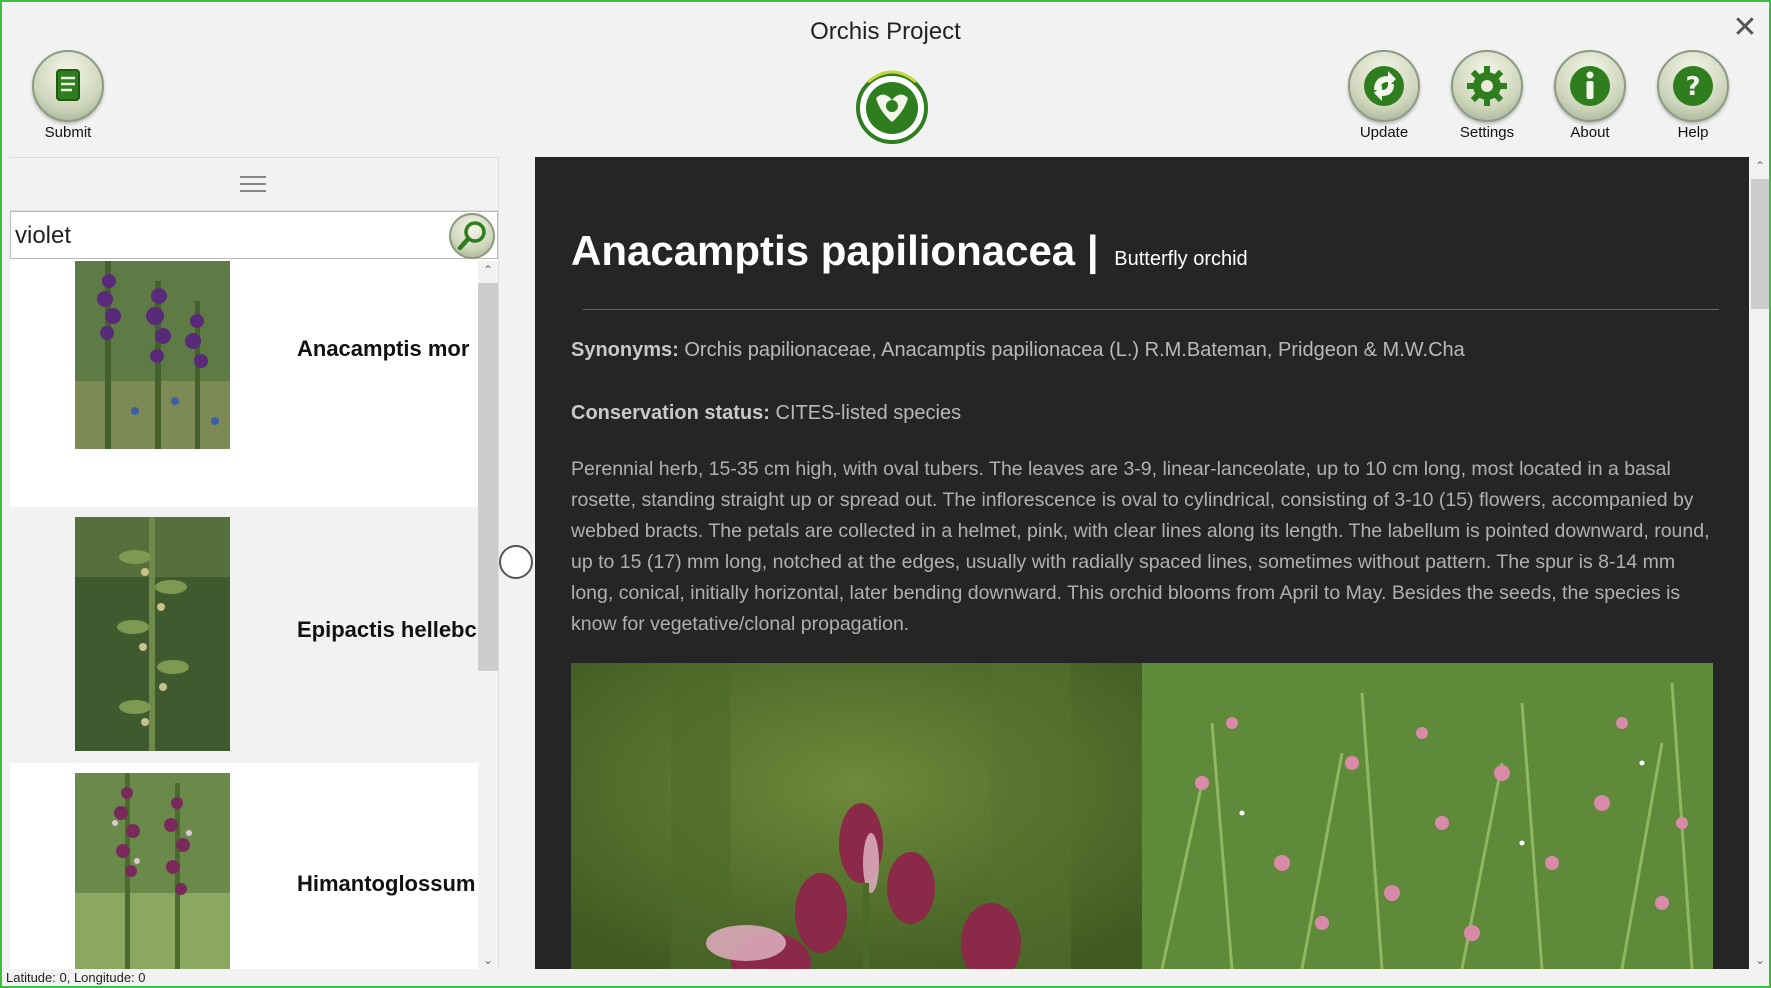 This screenshot has width=1771, height=988. What do you see at coordinates (68, 132) in the screenshot?
I see `submit-label: Submit` at bounding box center [68, 132].